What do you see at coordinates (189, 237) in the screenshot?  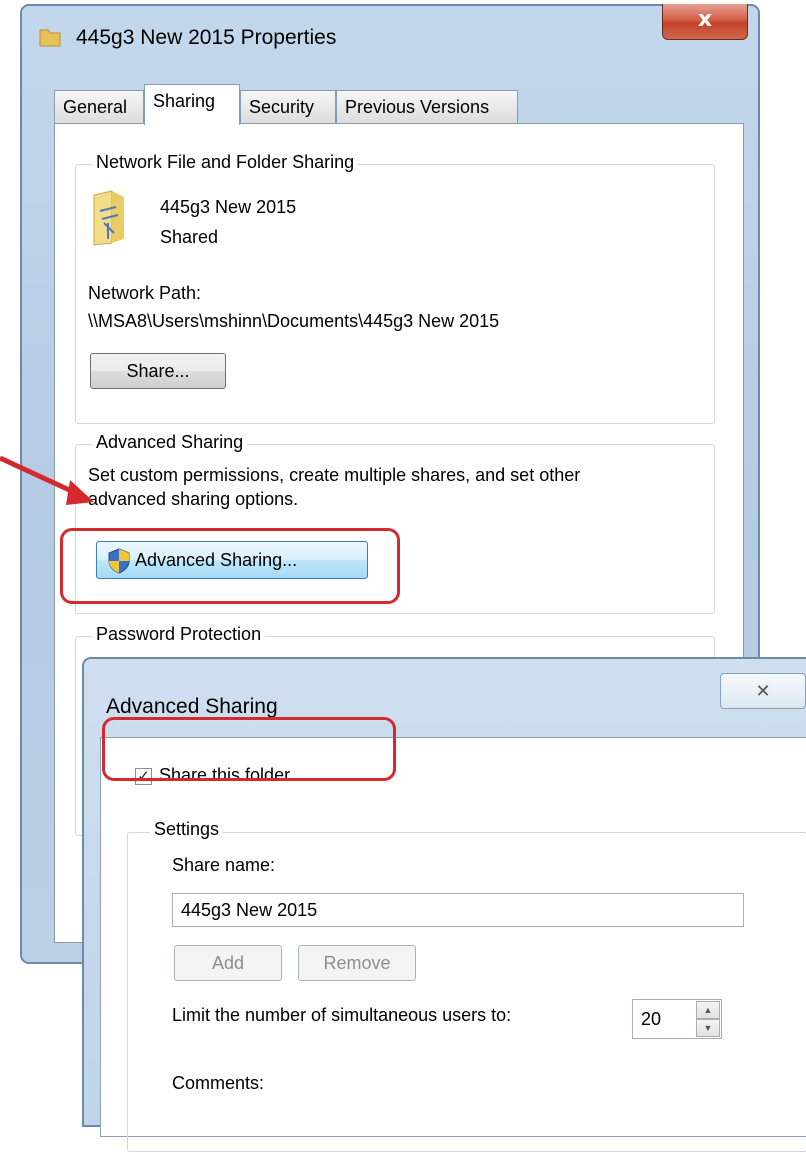 I see `folder-status: Shared` at bounding box center [189, 237].